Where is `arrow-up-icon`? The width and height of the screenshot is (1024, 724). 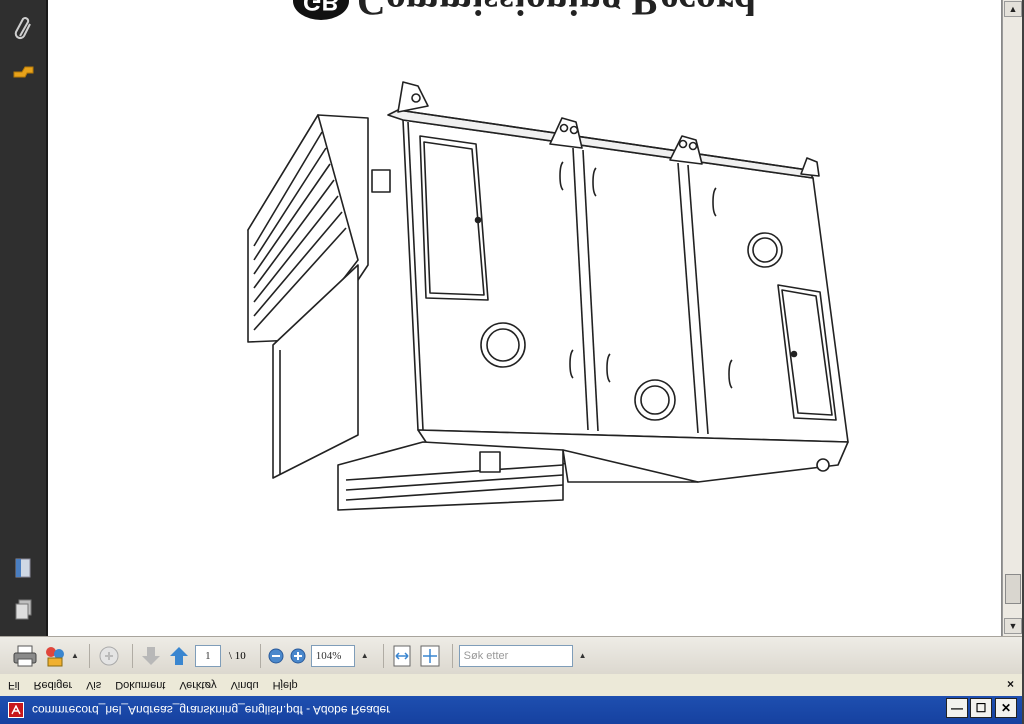 arrow-up-icon is located at coordinates (178, 655).